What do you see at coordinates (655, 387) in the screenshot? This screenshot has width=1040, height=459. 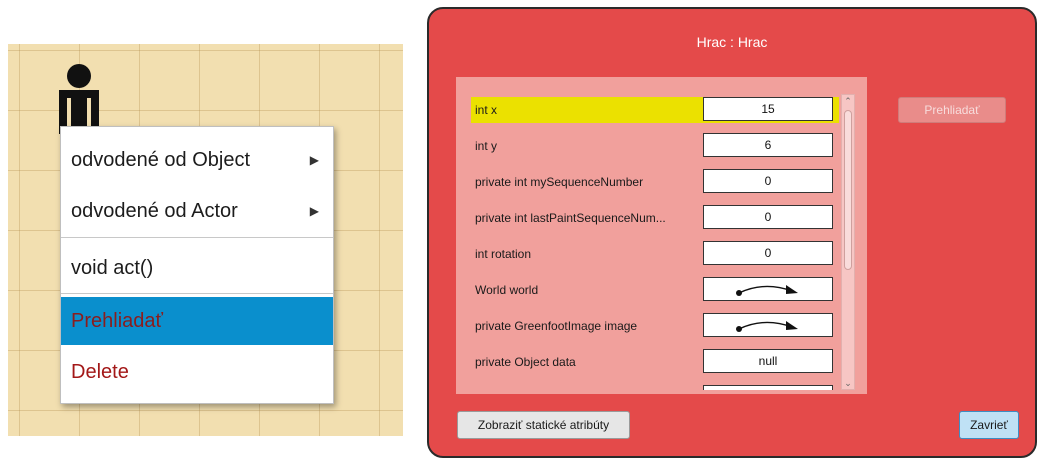 I see `field-row-partial` at bounding box center [655, 387].